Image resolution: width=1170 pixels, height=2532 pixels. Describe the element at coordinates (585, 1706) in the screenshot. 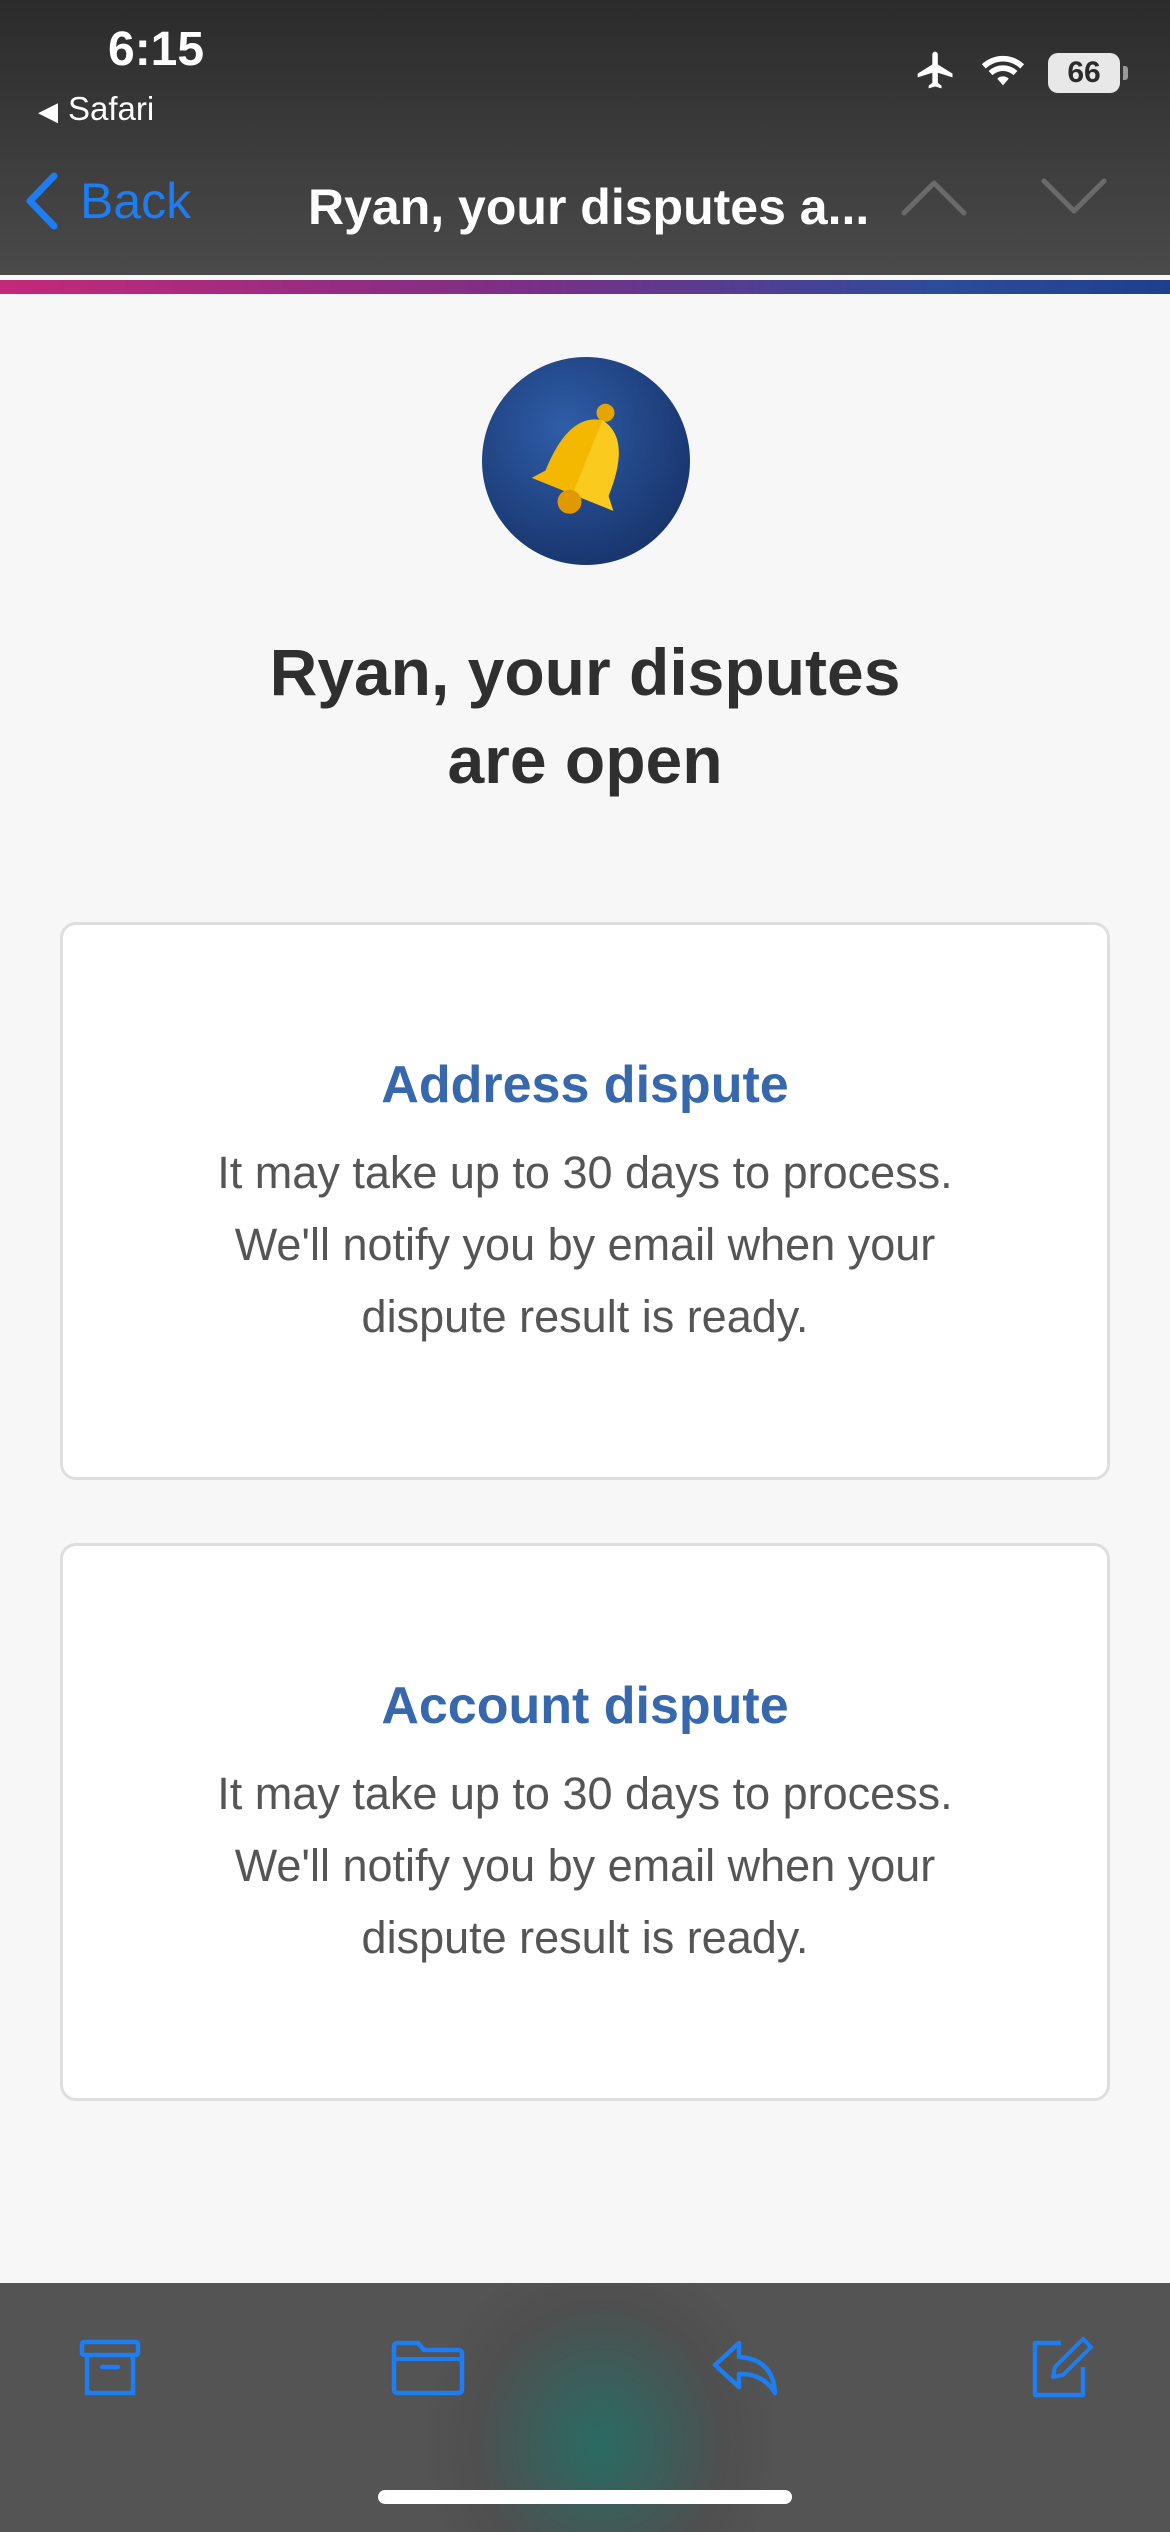

I see `card-title: Account dispute` at that location.